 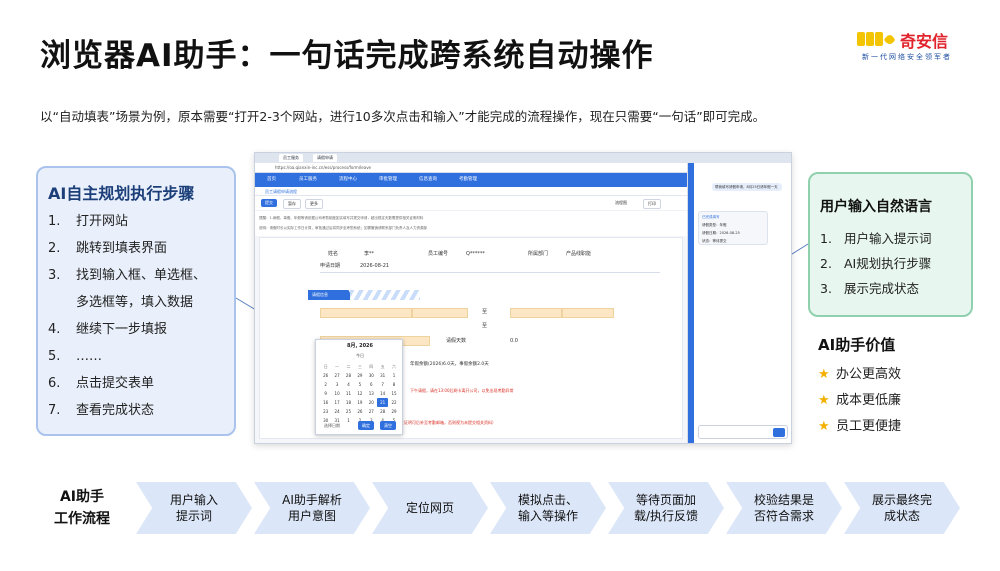 I want to click on star-icon: ★, so click(x=824, y=374).